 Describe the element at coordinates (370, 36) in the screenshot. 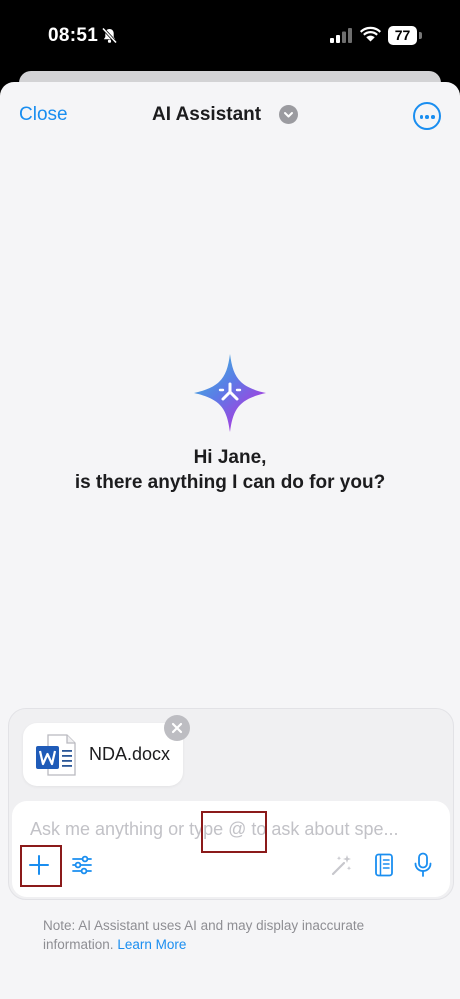

I see `wifi-icon` at that location.